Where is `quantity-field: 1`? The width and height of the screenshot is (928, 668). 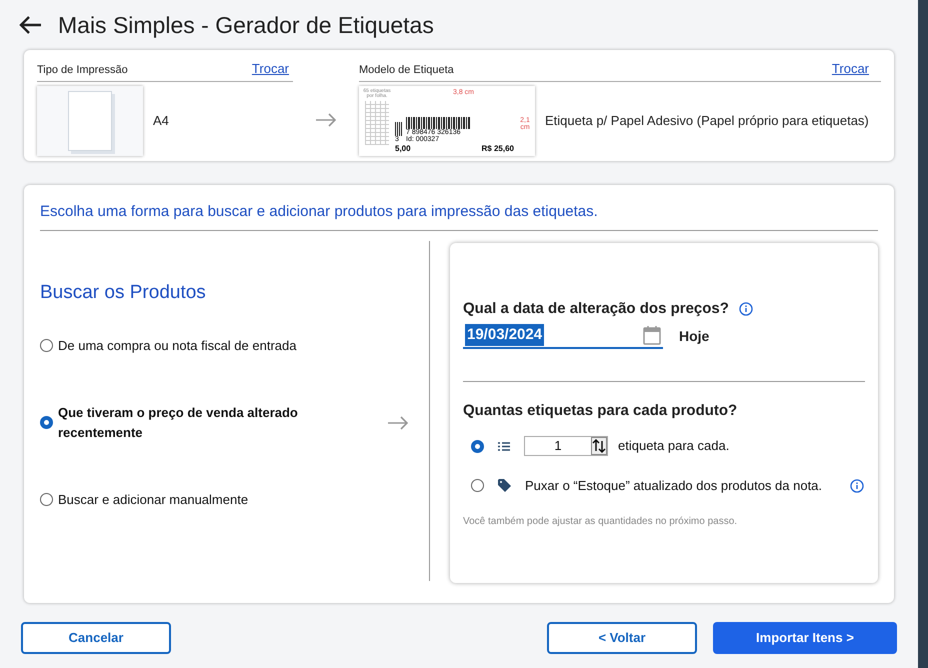
quantity-field: 1 is located at coordinates (566, 446).